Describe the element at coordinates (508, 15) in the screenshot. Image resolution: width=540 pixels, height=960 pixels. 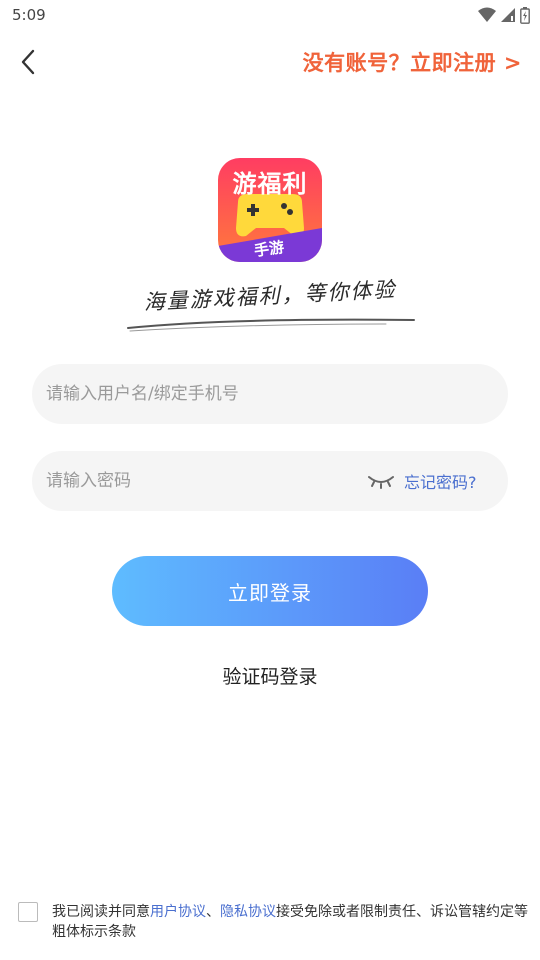
I see `signal-icon` at that location.